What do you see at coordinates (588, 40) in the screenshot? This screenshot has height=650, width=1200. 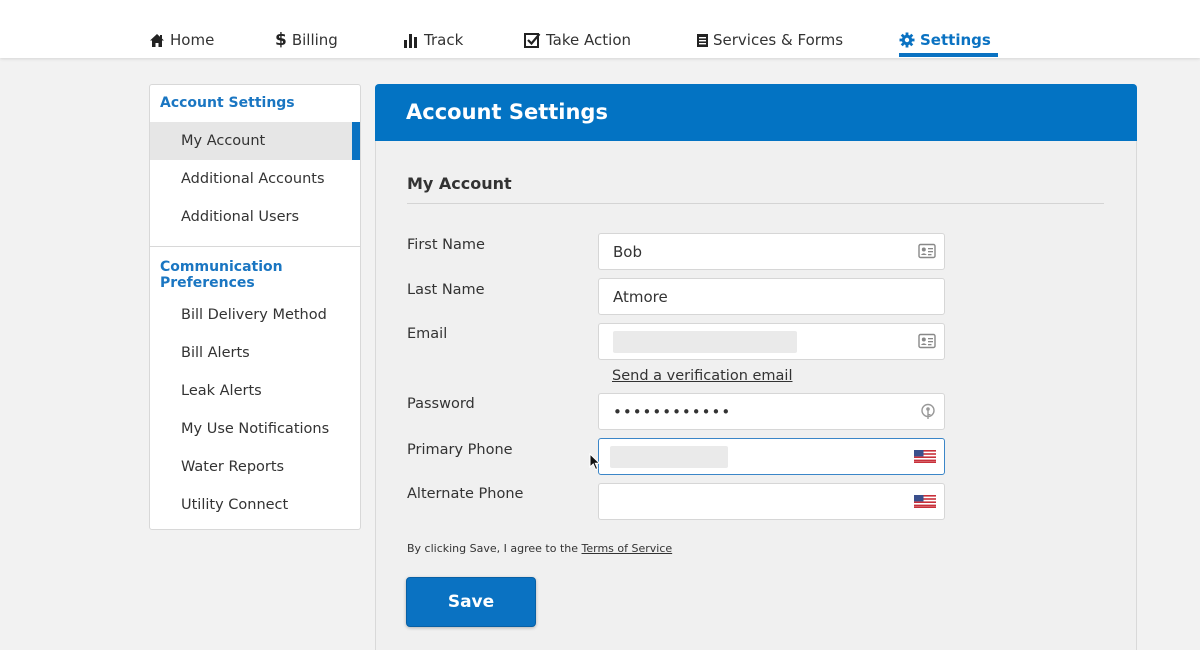 I see `nav-take-action-label: Take Action` at bounding box center [588, 40].